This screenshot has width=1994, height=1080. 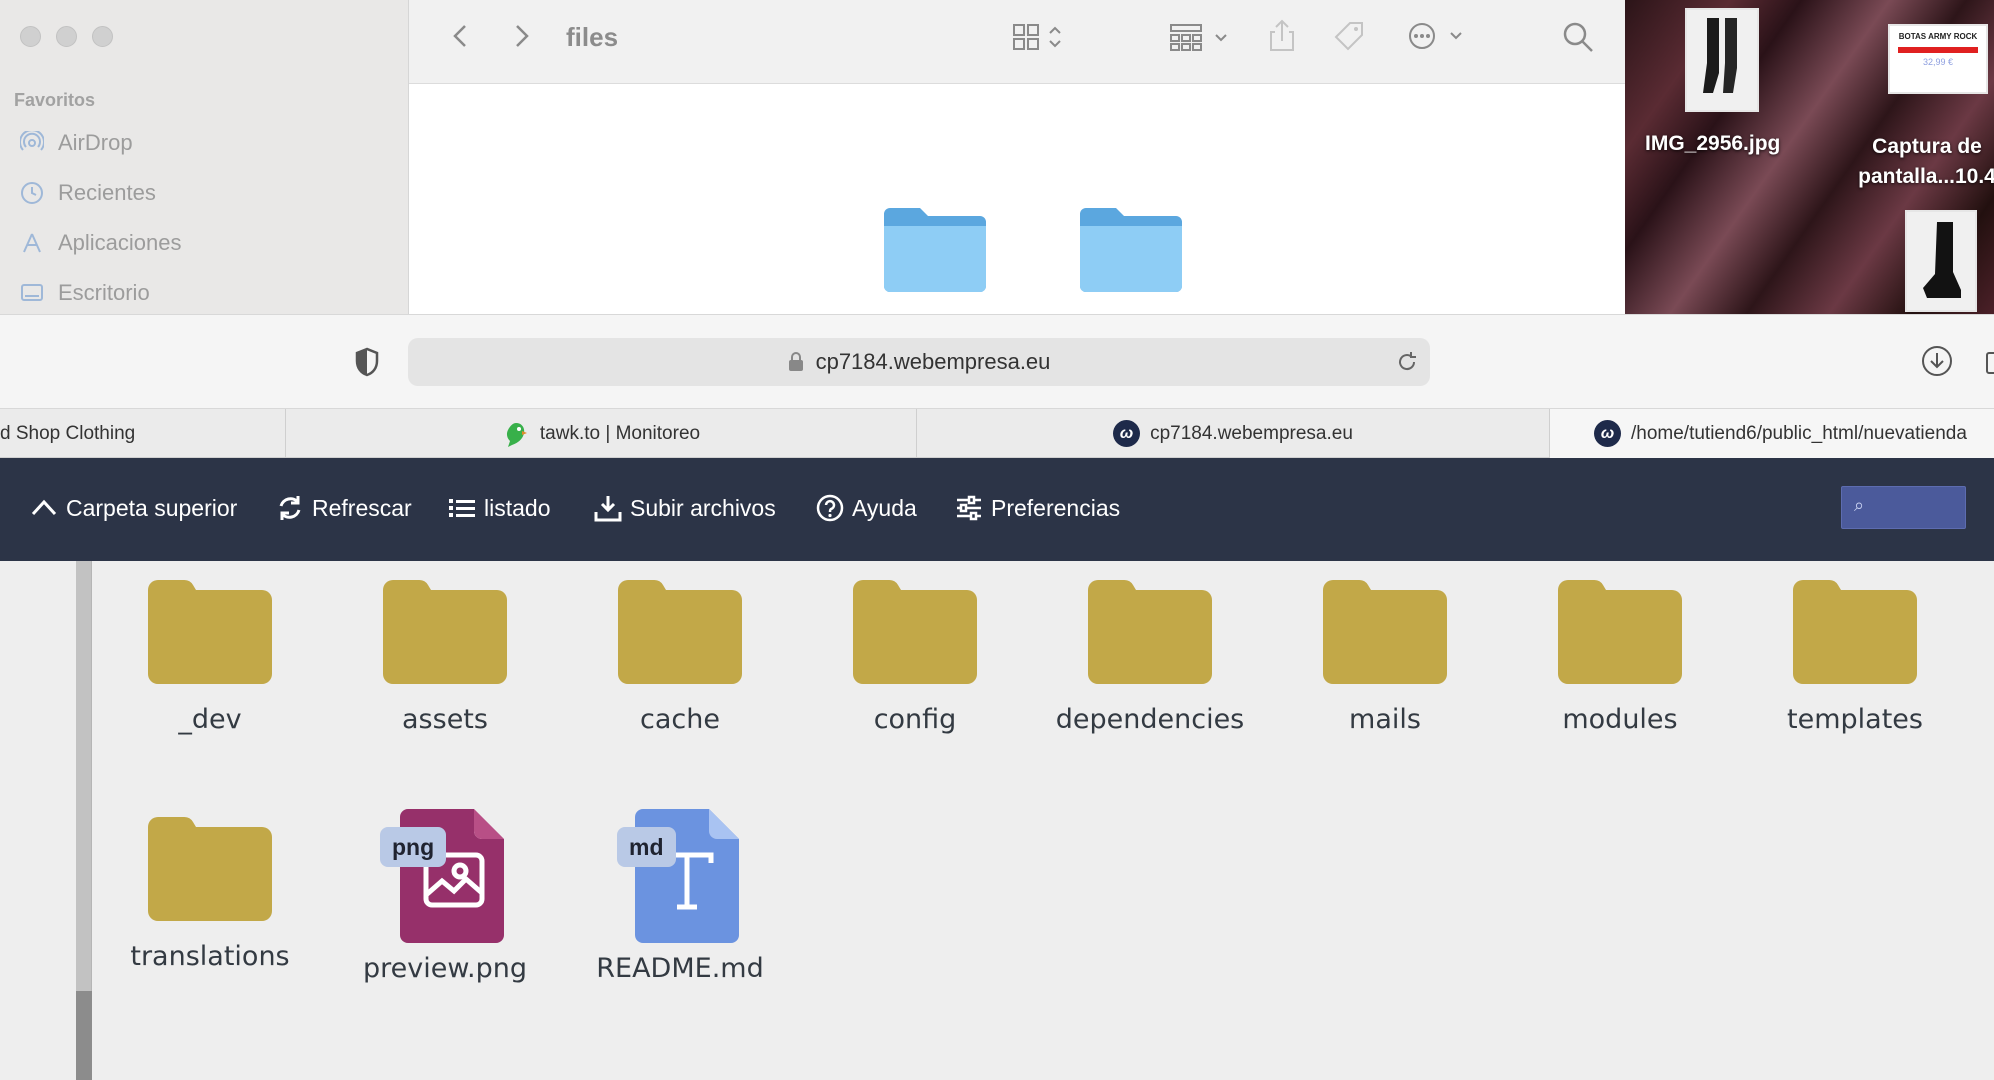 What do you see at coordinates (1926, 161) in the screenshot?
I see `desktop-file-label-text: Captura de pantalla...10.4` at bounding box center [1926, 161].